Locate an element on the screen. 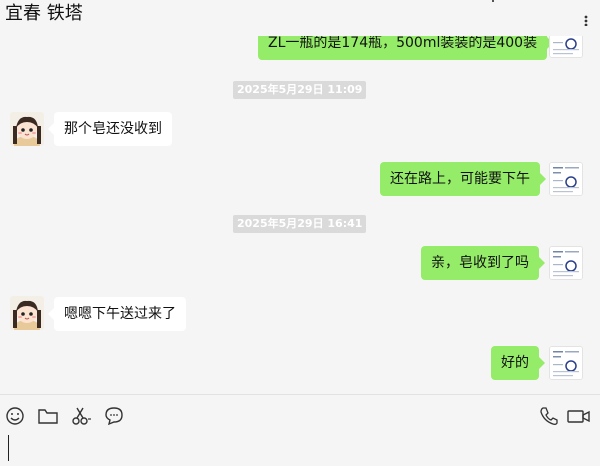 The height and width of the screenshot is (466, 600). chat-bubble-icon is located at coordinates (114, 416).